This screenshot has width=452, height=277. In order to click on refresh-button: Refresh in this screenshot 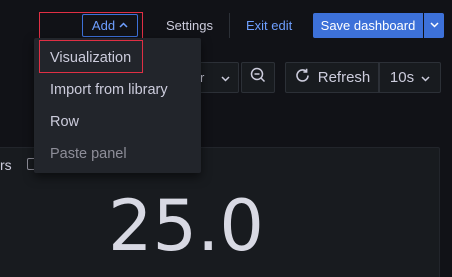, I will do `click(332, 77)`.